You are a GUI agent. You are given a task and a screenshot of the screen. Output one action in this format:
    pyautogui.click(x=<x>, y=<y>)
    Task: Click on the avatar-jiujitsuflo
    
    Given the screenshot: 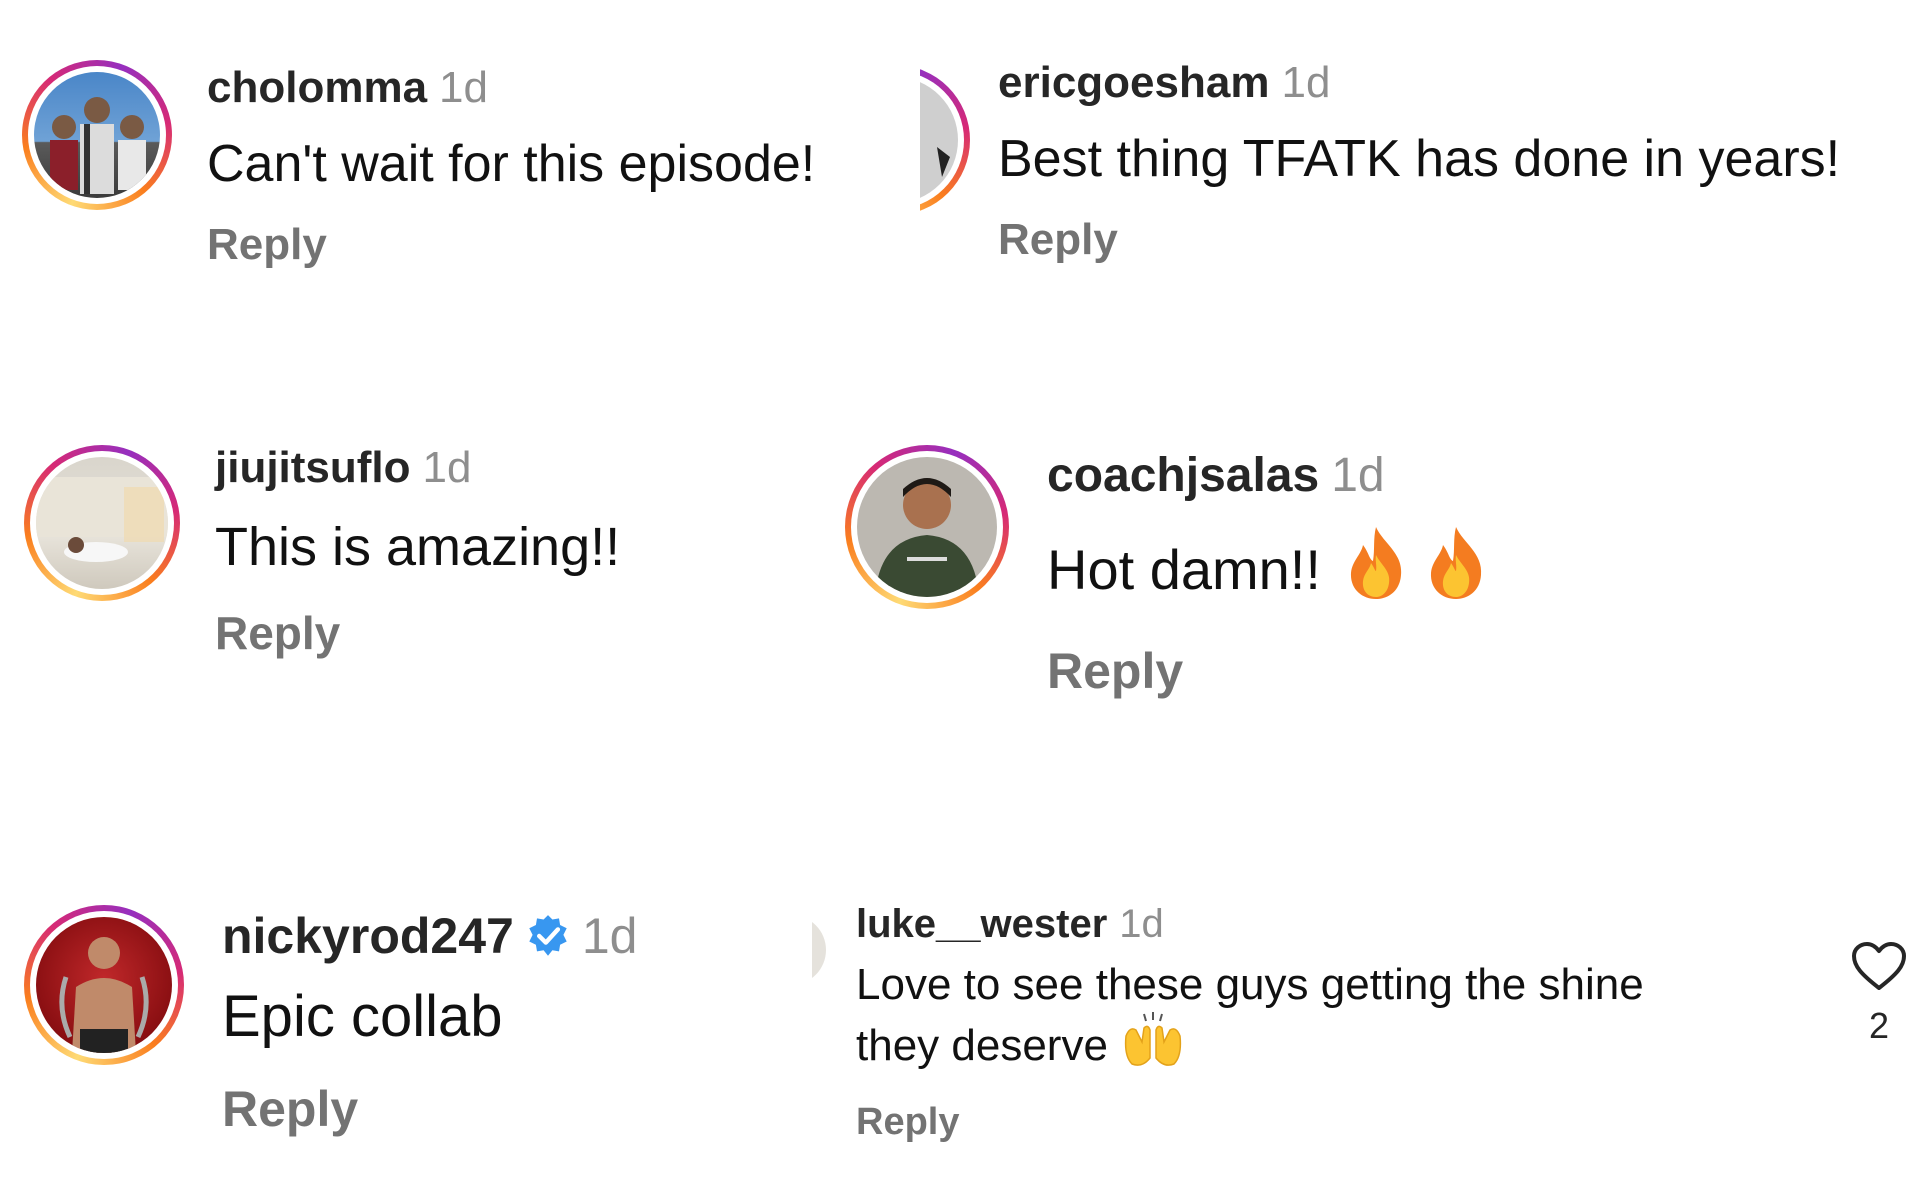 What is the action you would take?
    pyautogui.click(x=102, y=523)
    